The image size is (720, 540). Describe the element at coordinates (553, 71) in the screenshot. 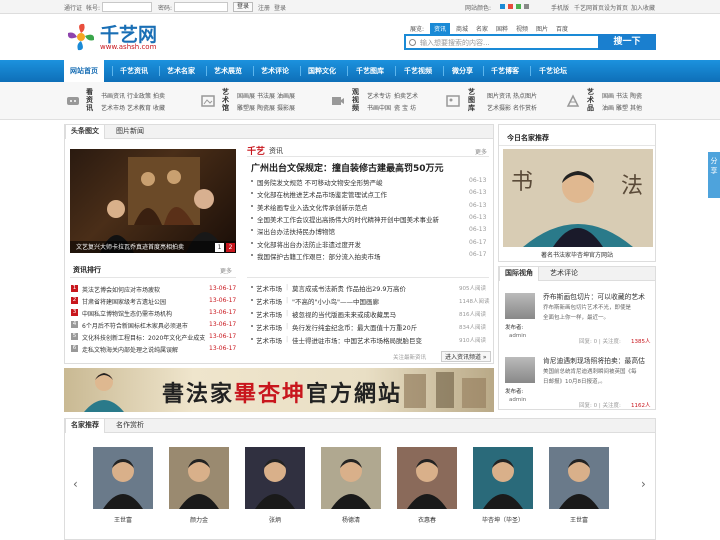

I see `nav-item-forum: 千艺论坛` at that location.